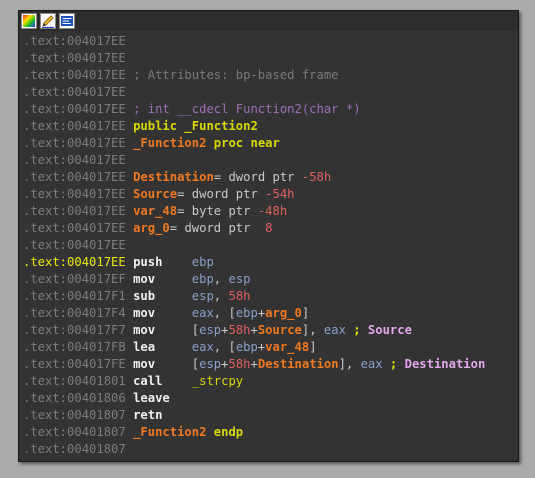 Image resolution: width=535 pixels, height=478 pixels. I want to click on code-line: .text:004017EE var_48= byte ptr -48h, so click(268, 211).